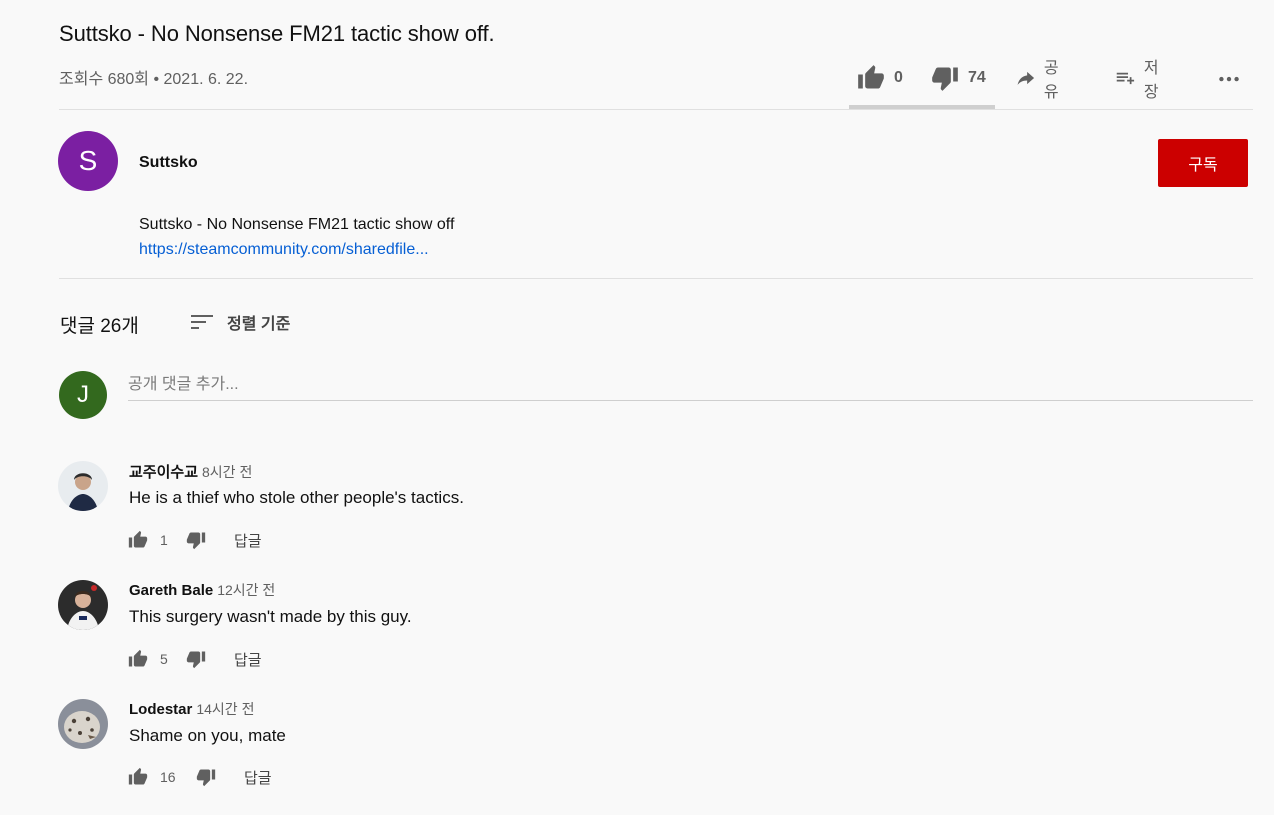 The width and height of the screenshot is (1274, 815). I want to click on share-label: 공유, so click(1051, 80).